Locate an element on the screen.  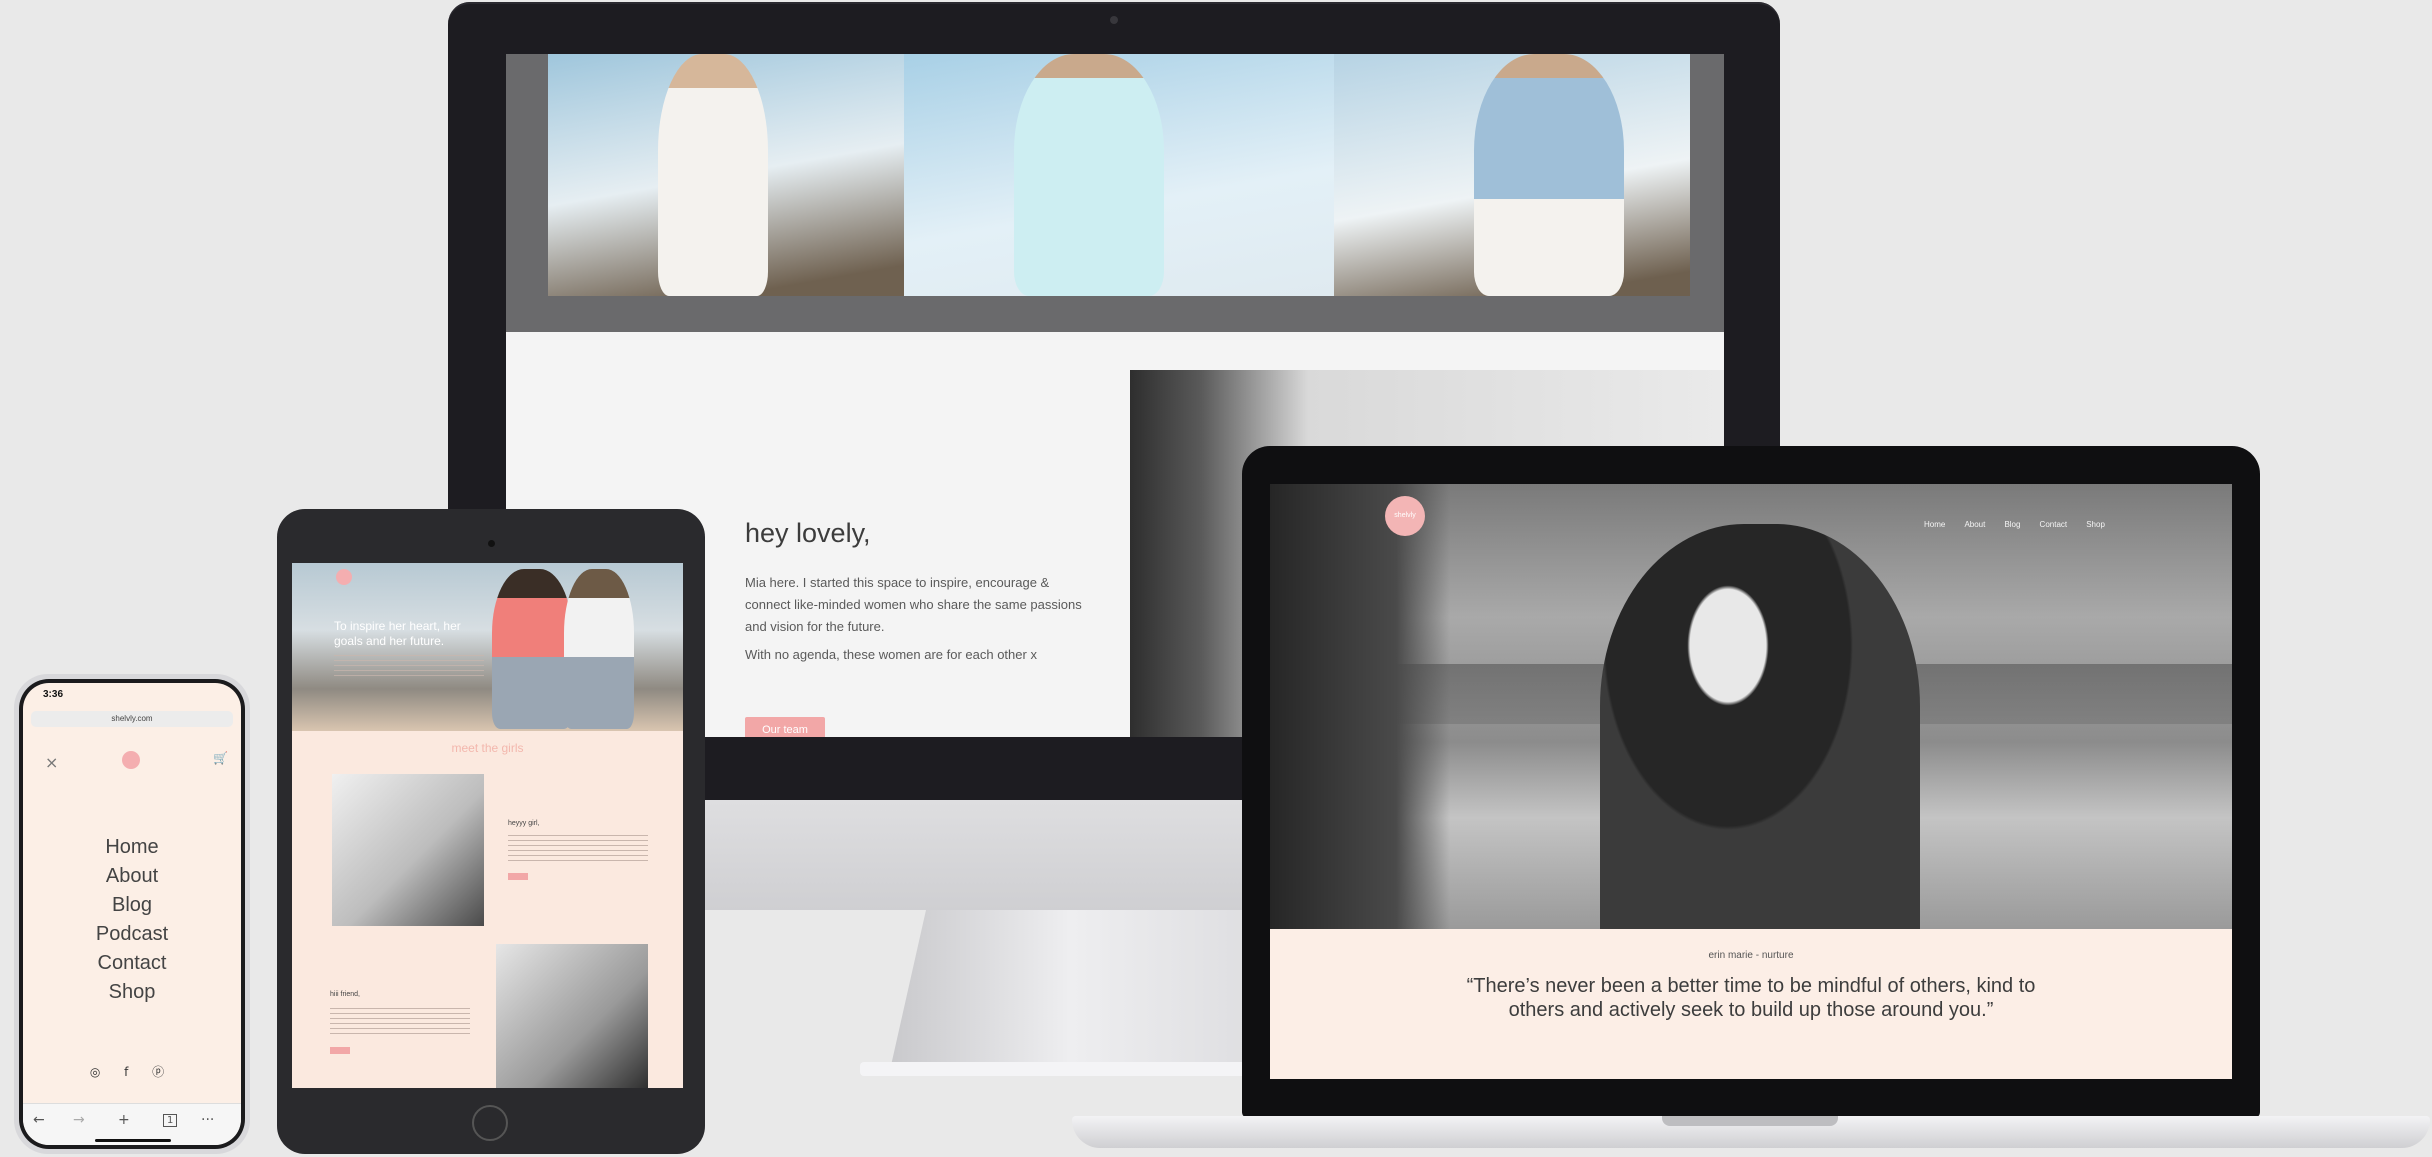
member-1-button is located at coordinates (518, 876).